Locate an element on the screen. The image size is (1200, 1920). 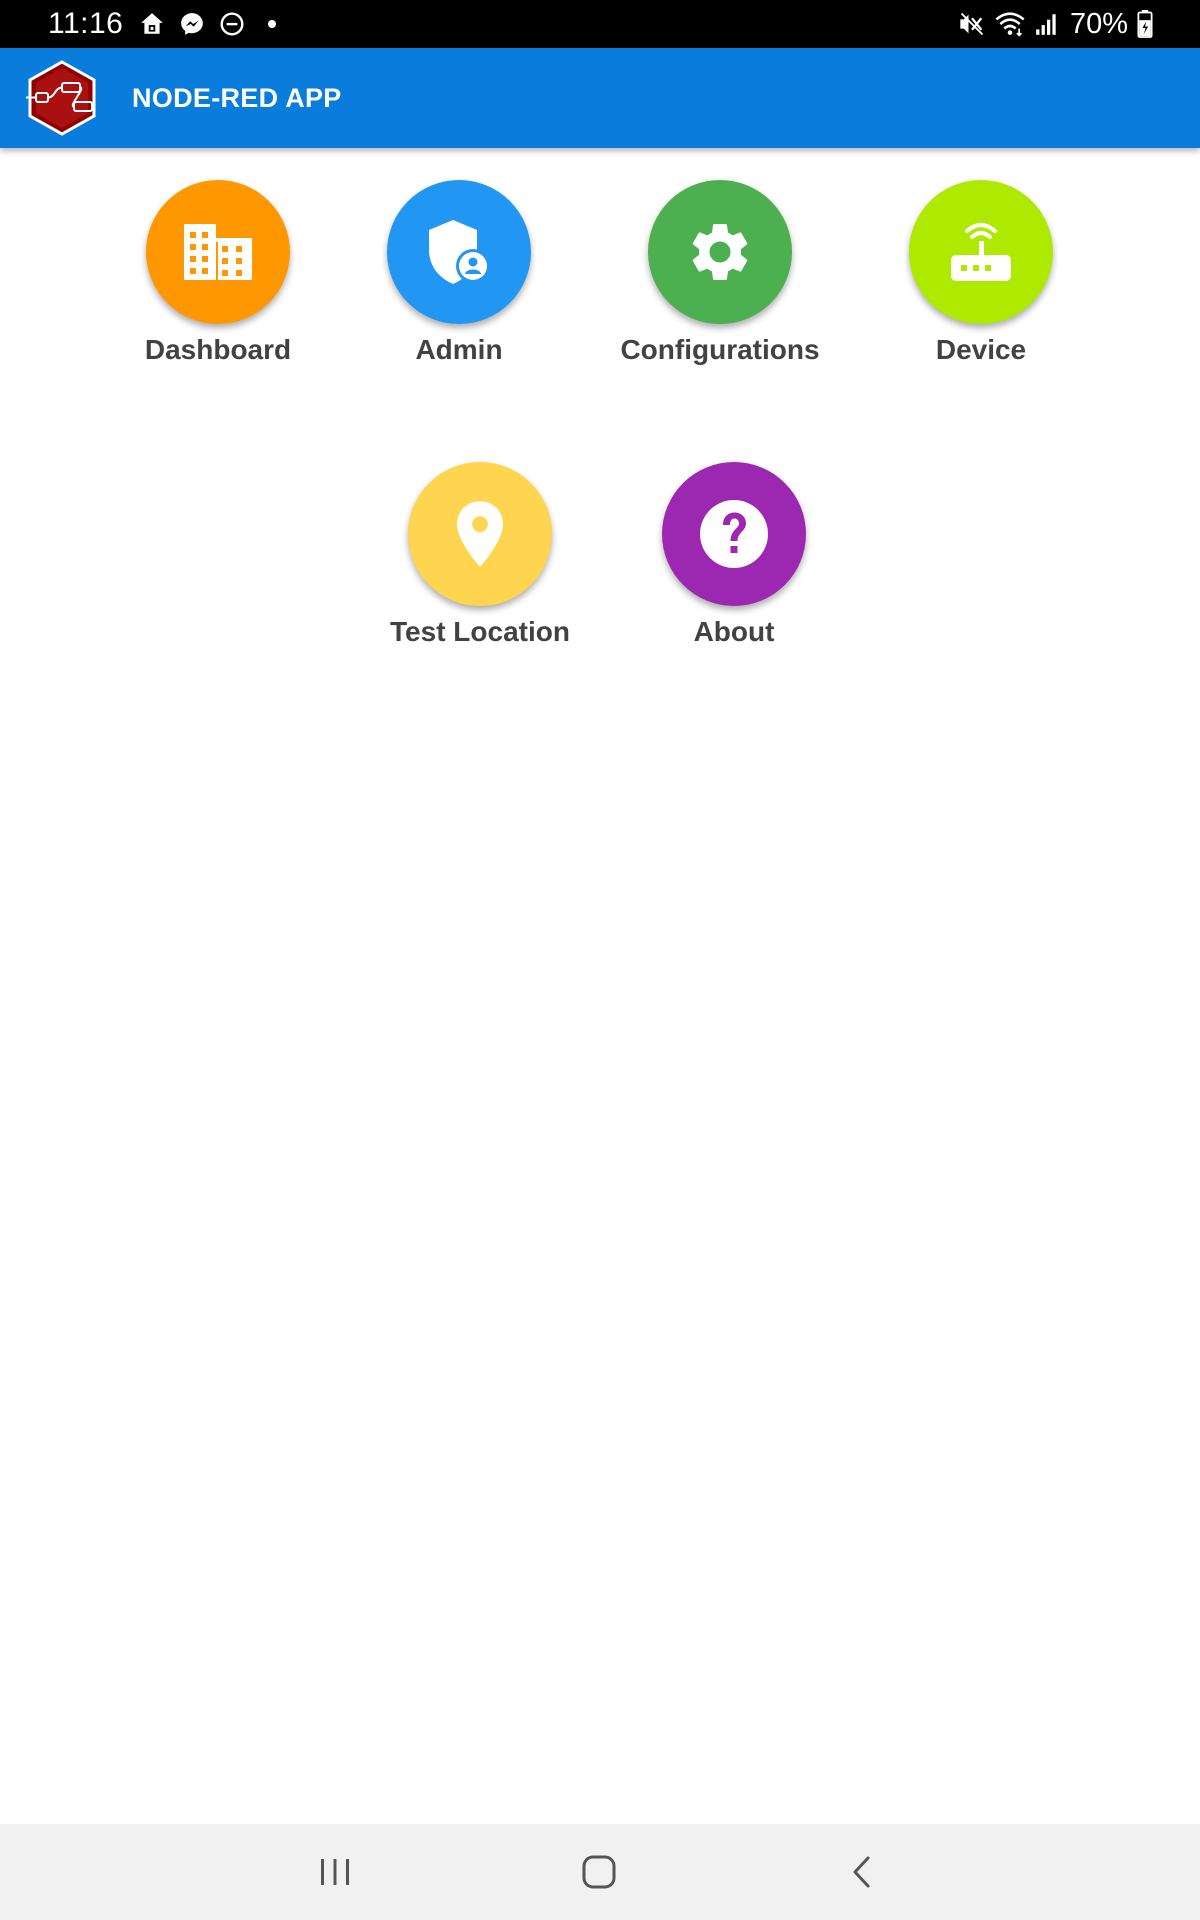
recents-icon is located at coordinates (335, 1872).